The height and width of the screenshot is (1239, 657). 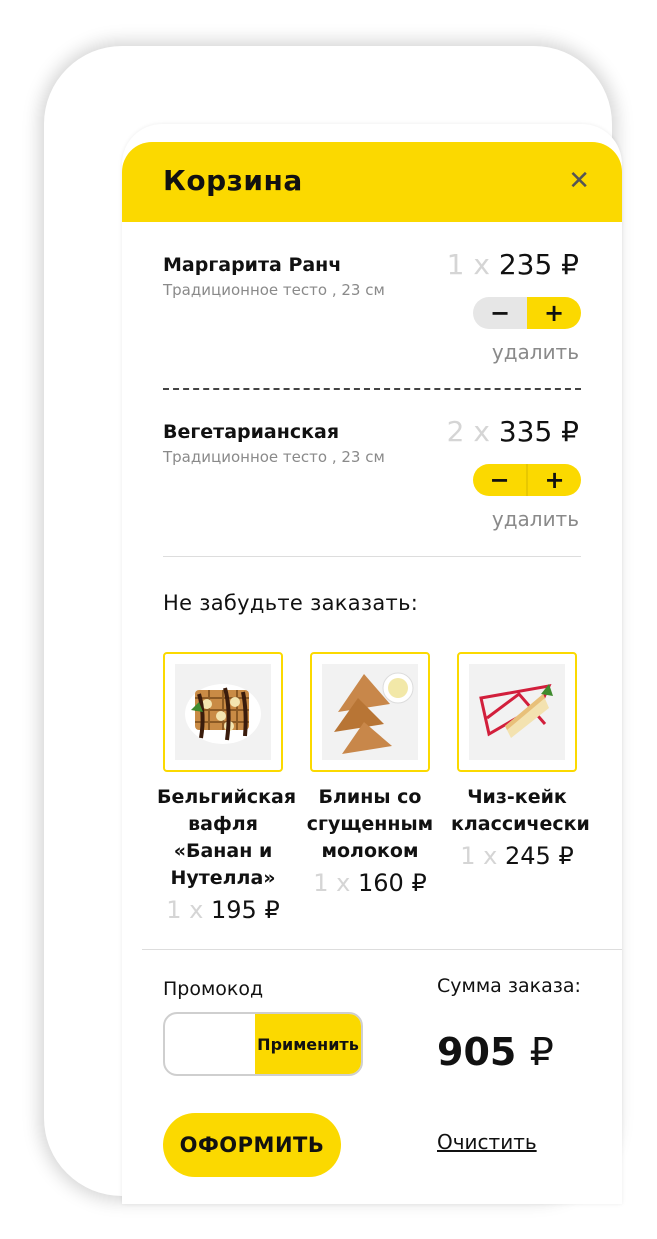 I want to click on item-price: 2 x 335 ₽, so click(x=513, y=431).